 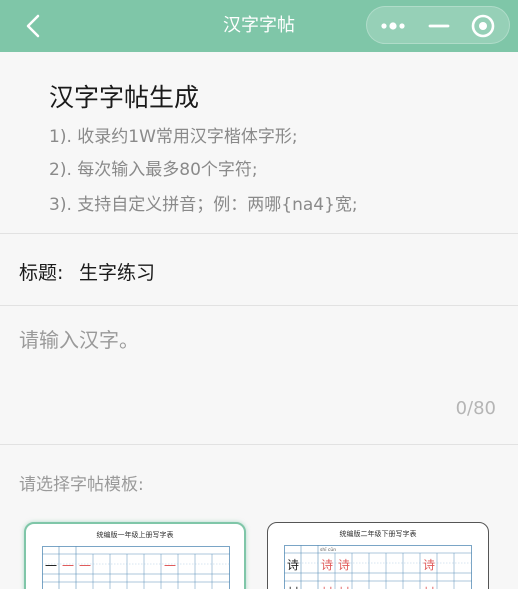 What do you see at coordinates (136, 567) in the screenshot?
I see `practice-grid-preview: 一 一 一 一 二 二 二 二` at bounding box center [136, 567].